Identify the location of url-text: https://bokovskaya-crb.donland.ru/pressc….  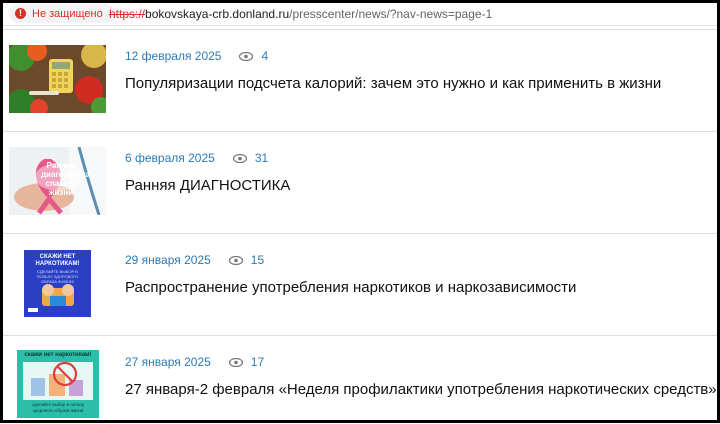
(300, 14).